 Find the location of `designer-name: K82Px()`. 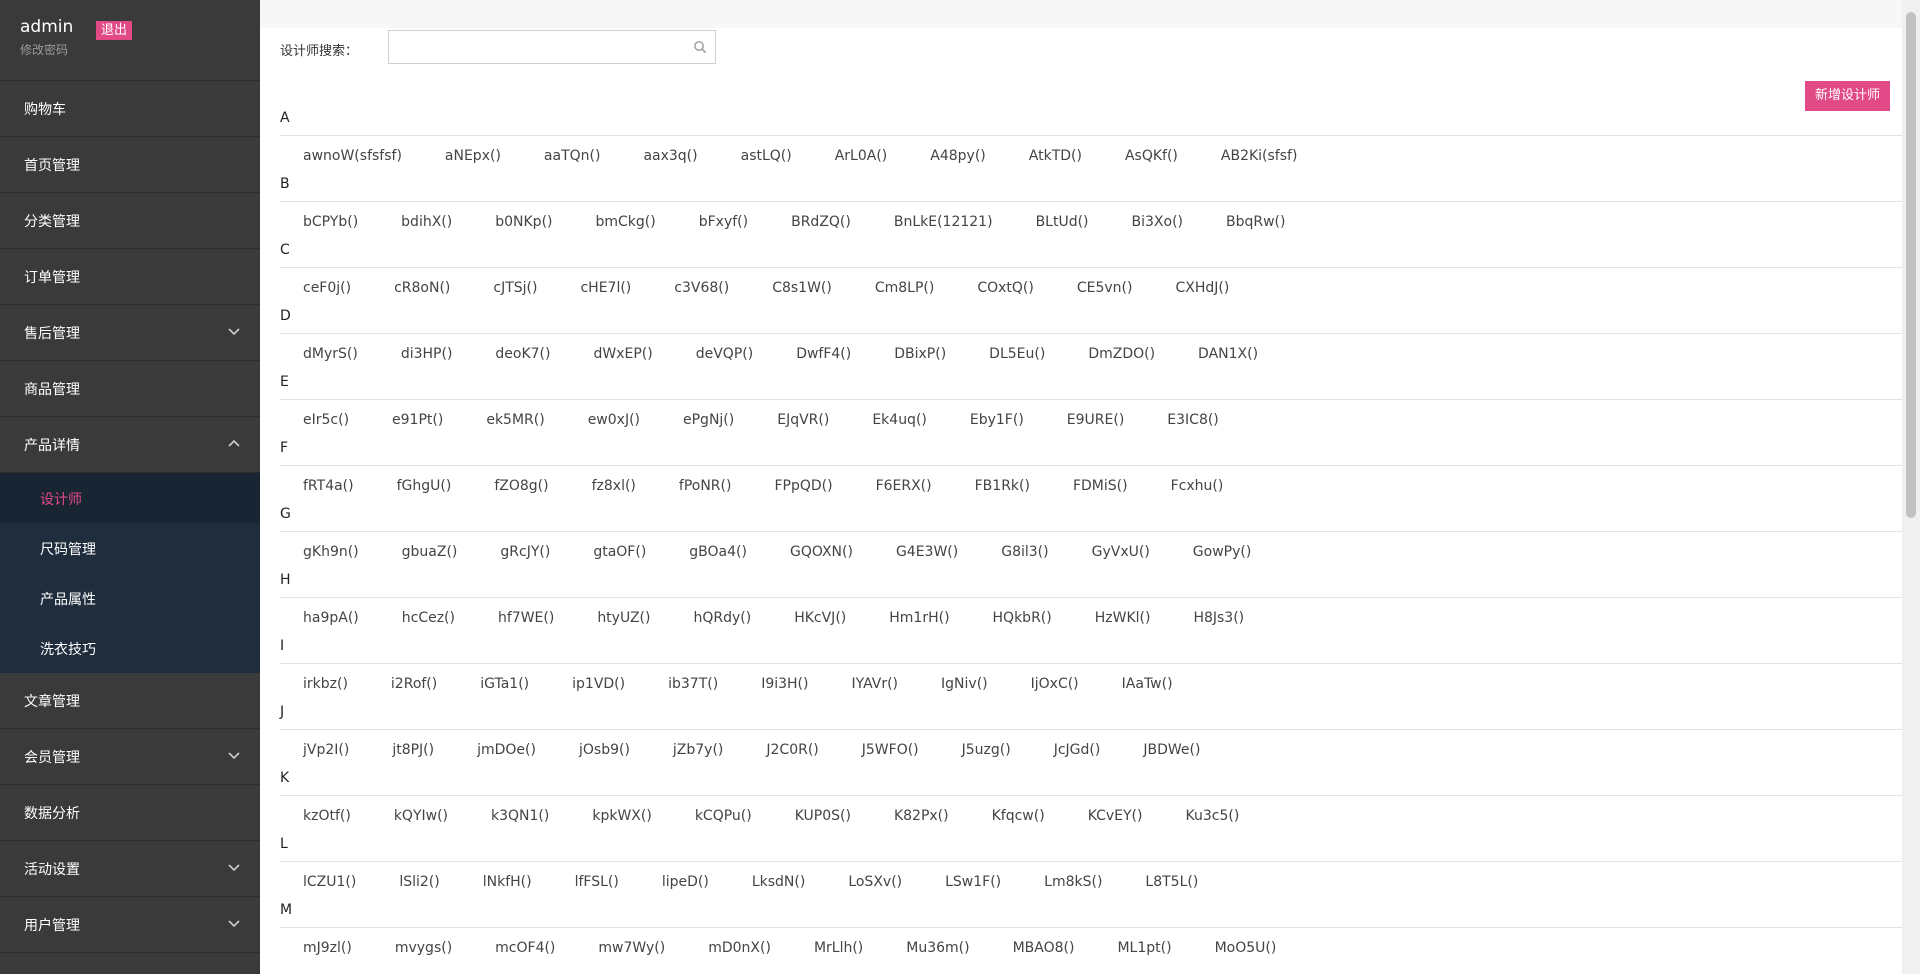

designer-name: K82Px() is located at coordinates (921, 816).